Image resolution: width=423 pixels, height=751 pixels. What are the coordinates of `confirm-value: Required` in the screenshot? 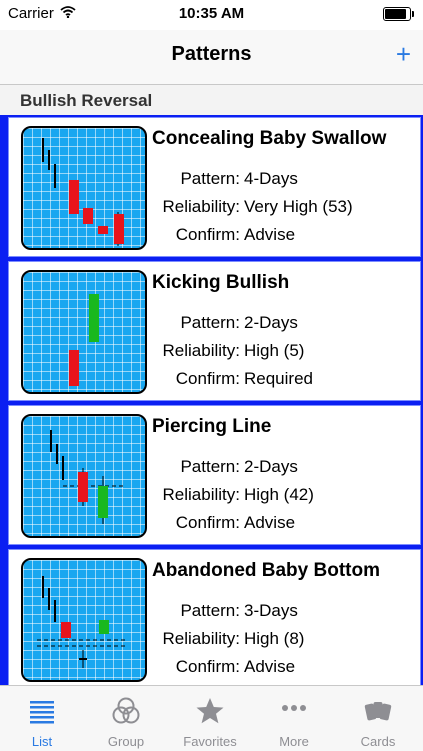 It's located at (278, 378).